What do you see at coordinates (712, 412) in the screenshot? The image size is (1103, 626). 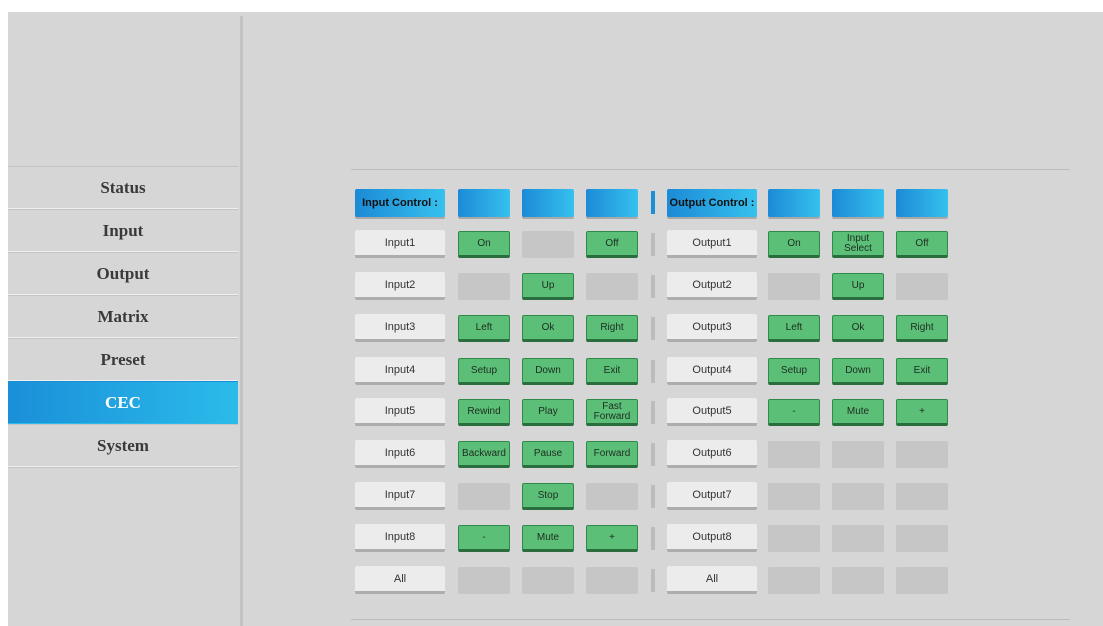 I see `output_control-row-label-output5: Output5` at bounding box center [712, 412].